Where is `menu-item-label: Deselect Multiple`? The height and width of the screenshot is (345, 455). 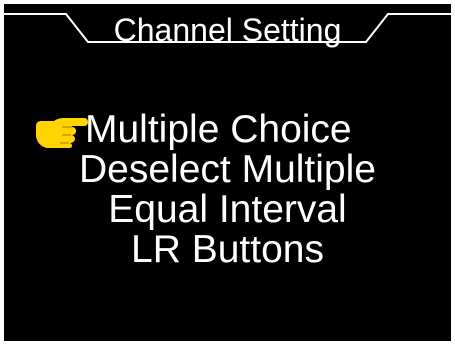
menu-item-label: Deselect Multiple is located at coordinates (227, 169).